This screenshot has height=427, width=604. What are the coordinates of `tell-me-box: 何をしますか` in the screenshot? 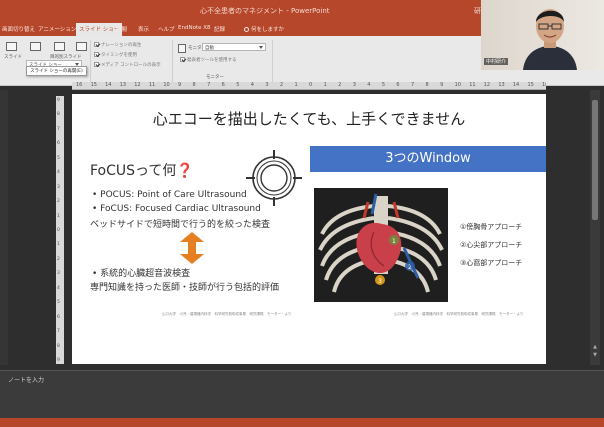 It's located at (264, 29).